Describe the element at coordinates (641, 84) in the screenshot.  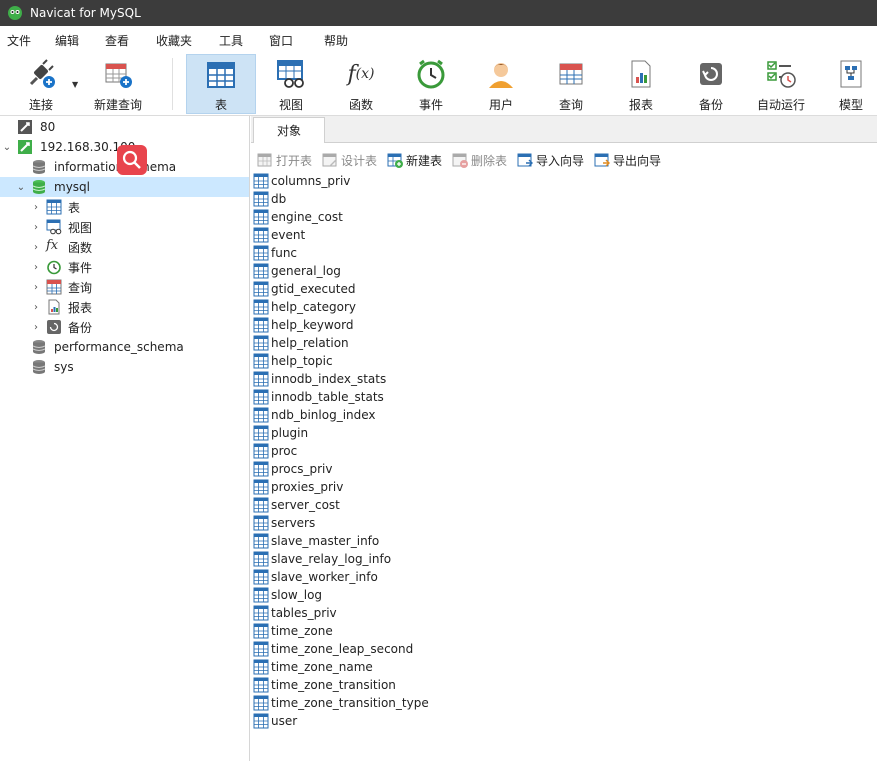
I see `toolbar-reports: 报表` at that location.